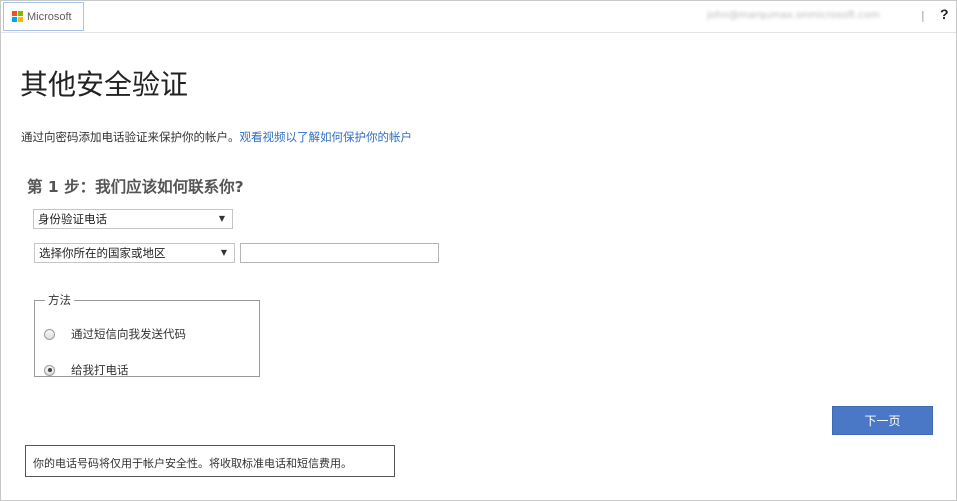  I want to click on step-title: 第 1 步：我们应该如何联系你?, so click(135, 187).